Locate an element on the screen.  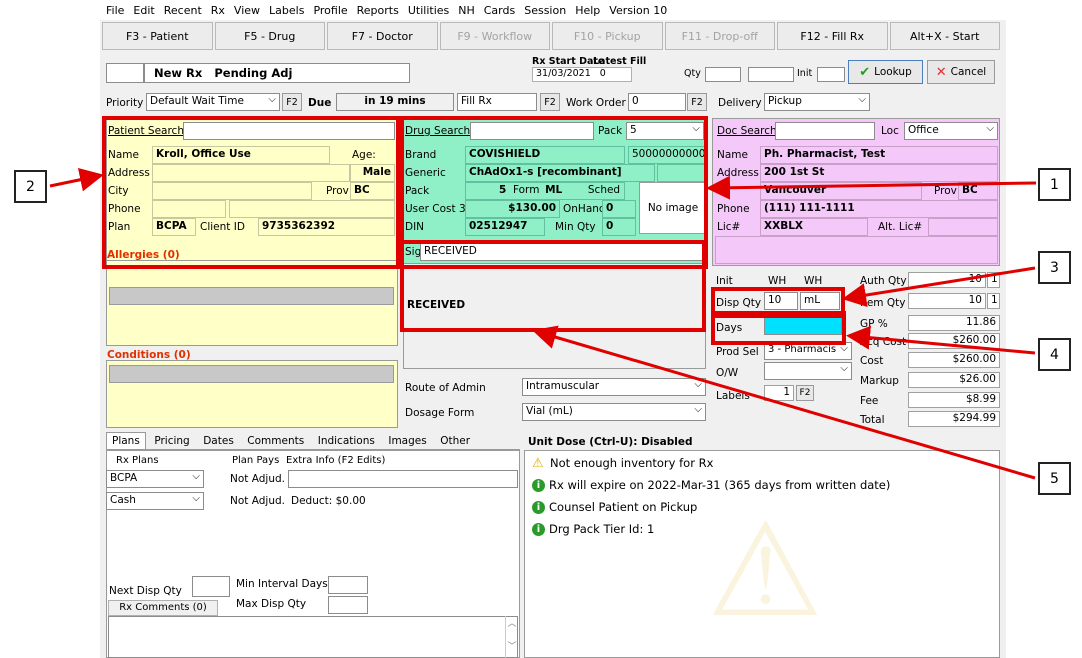
callout-4: 4 is located at coordinates (1054, 354).